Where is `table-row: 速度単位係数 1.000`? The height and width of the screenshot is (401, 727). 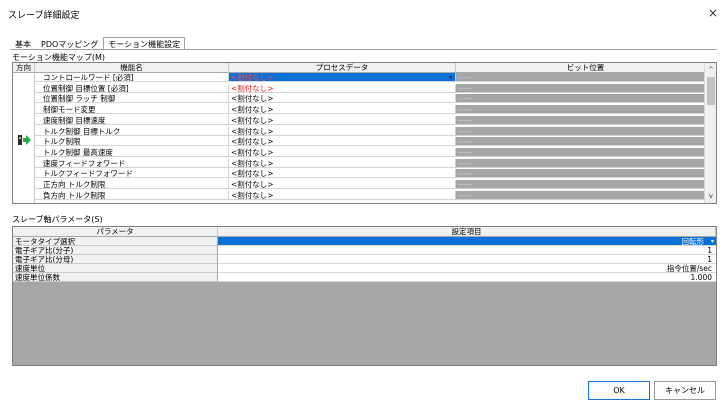 table-row: 速度単位係数 1.000 is located at coordinates (364, 277).